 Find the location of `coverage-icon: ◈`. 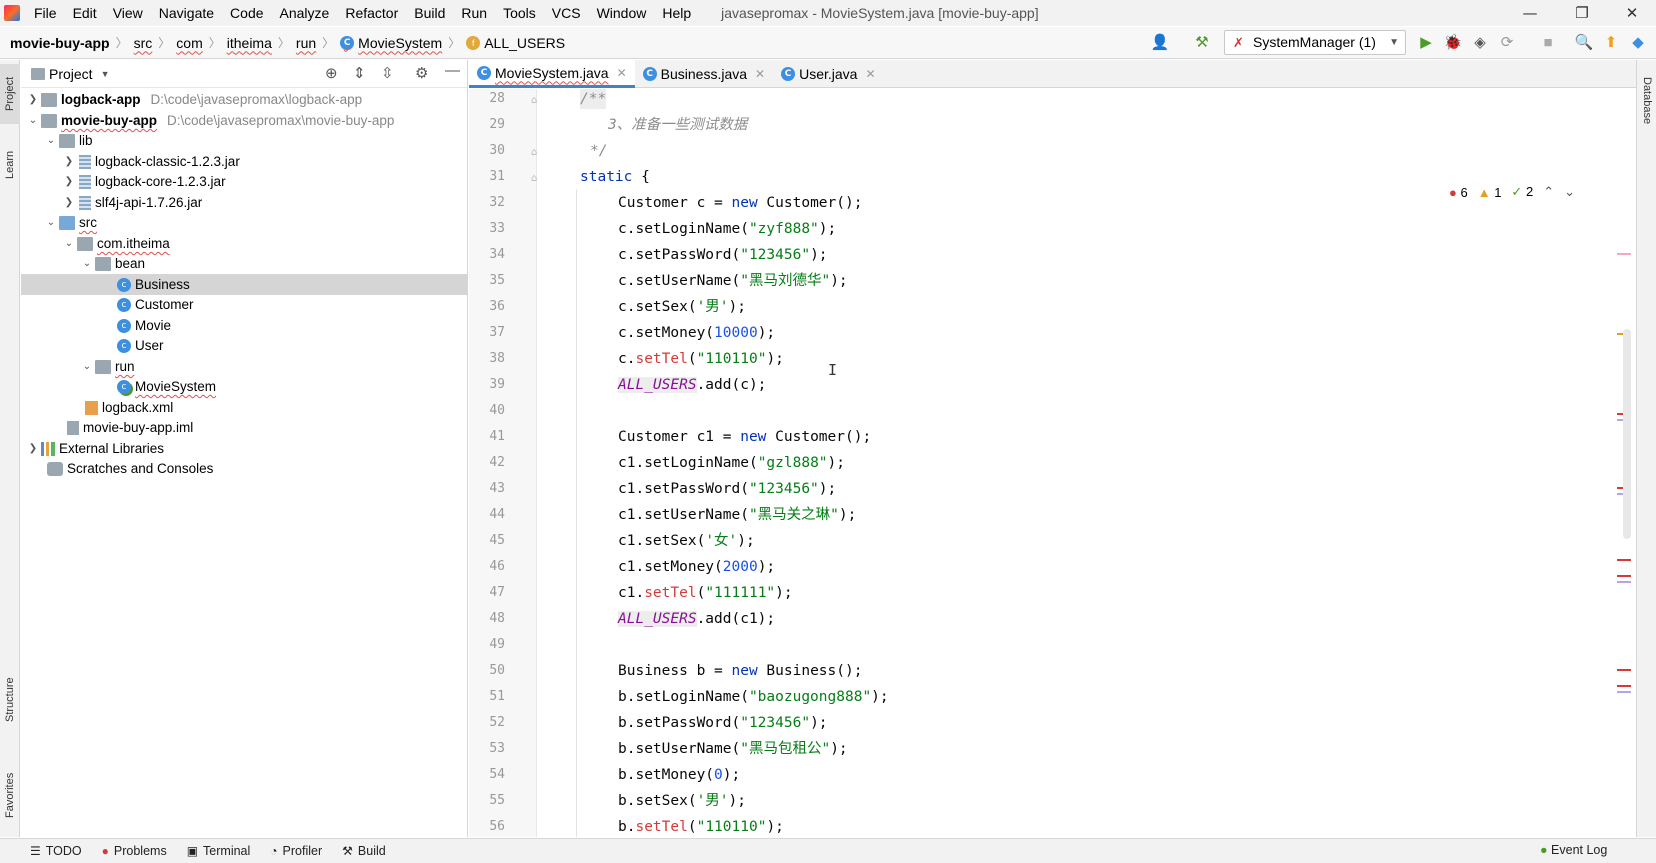

coverage-icon: ◈ is located at coordinates (1480, 43).